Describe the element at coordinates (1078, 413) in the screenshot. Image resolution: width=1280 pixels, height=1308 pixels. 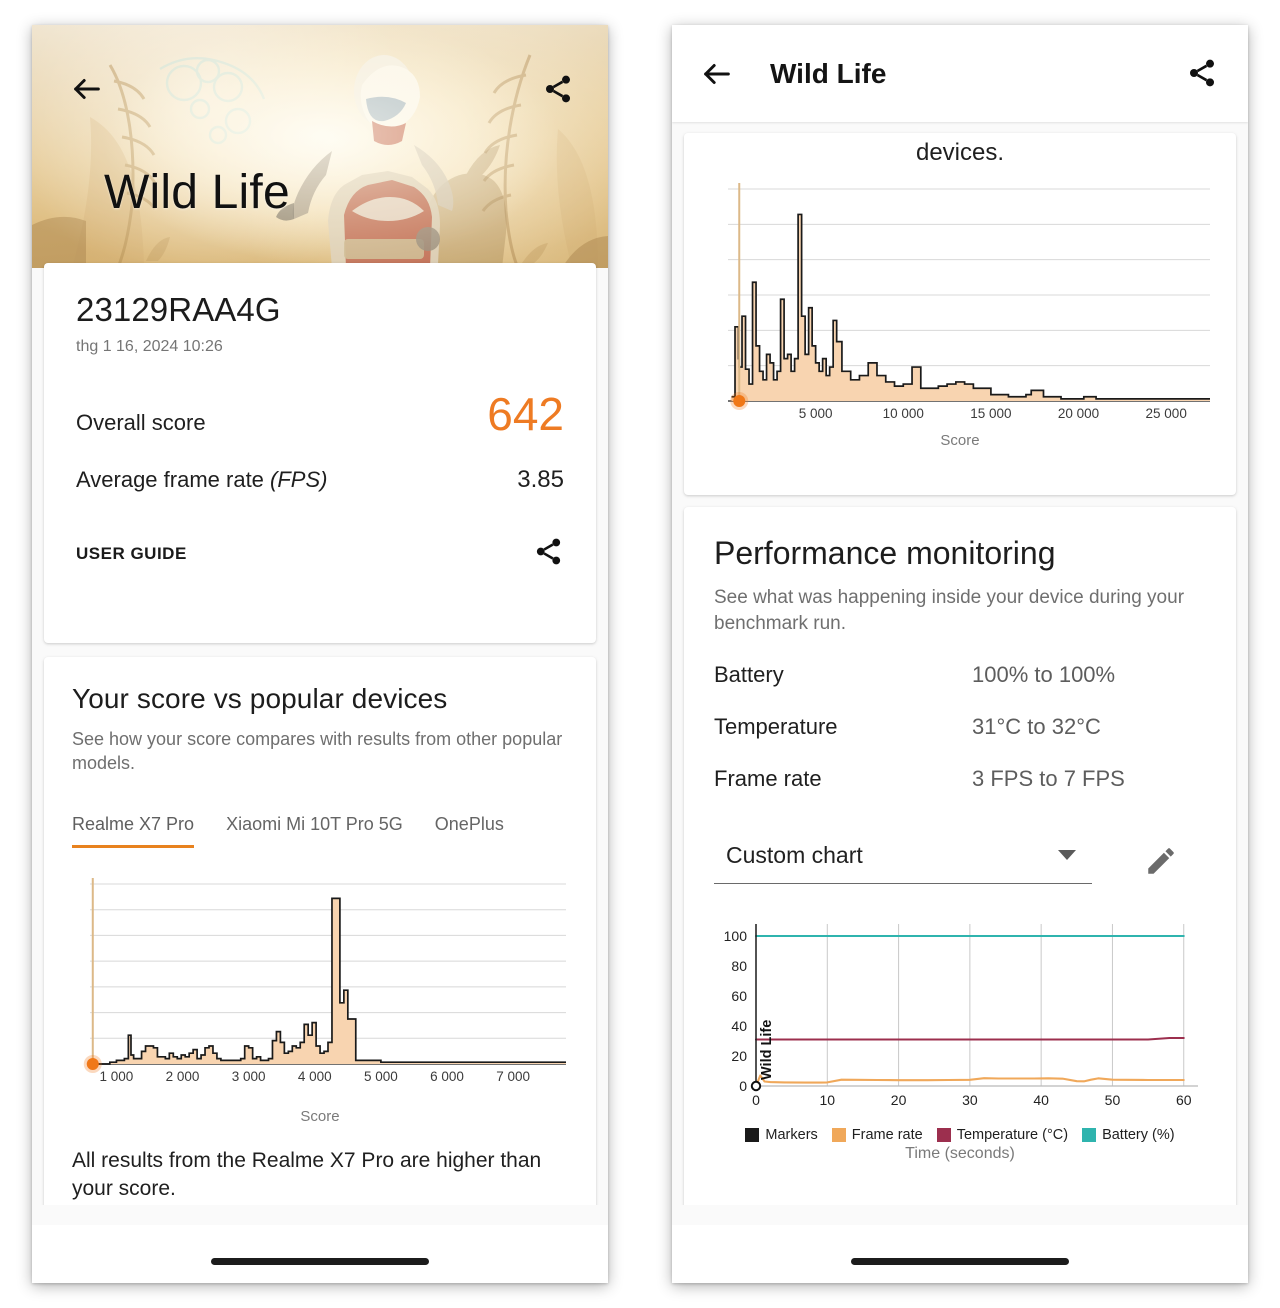
I see `svg-text: 20 000` at that location.